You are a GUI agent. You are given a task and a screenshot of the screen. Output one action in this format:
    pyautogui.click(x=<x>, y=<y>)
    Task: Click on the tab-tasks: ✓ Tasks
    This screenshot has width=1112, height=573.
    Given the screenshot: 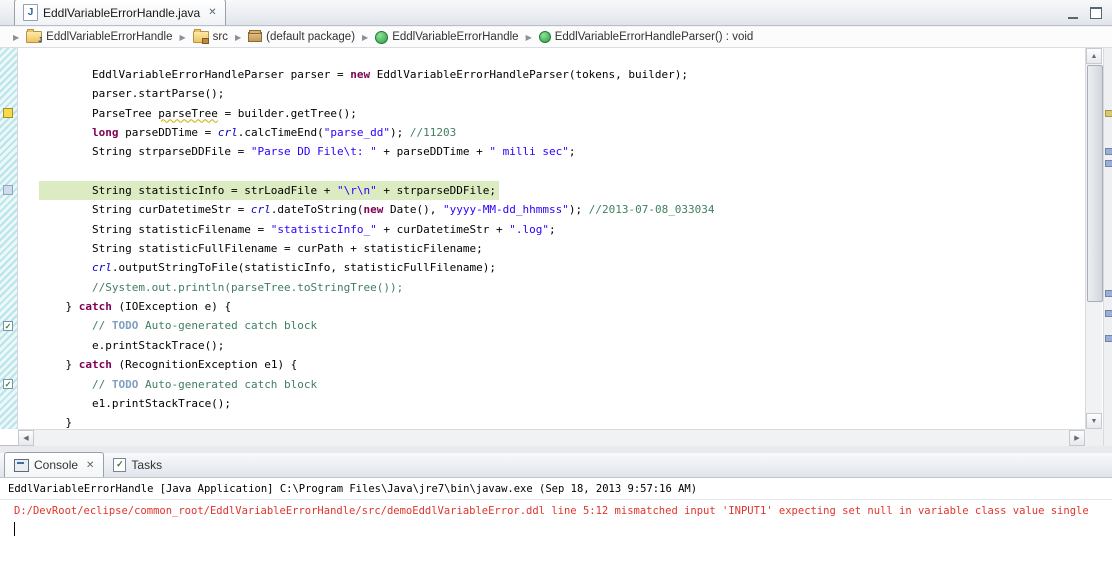 What is the action you would take?
    pyautogui.click(x=137, y=465)
    